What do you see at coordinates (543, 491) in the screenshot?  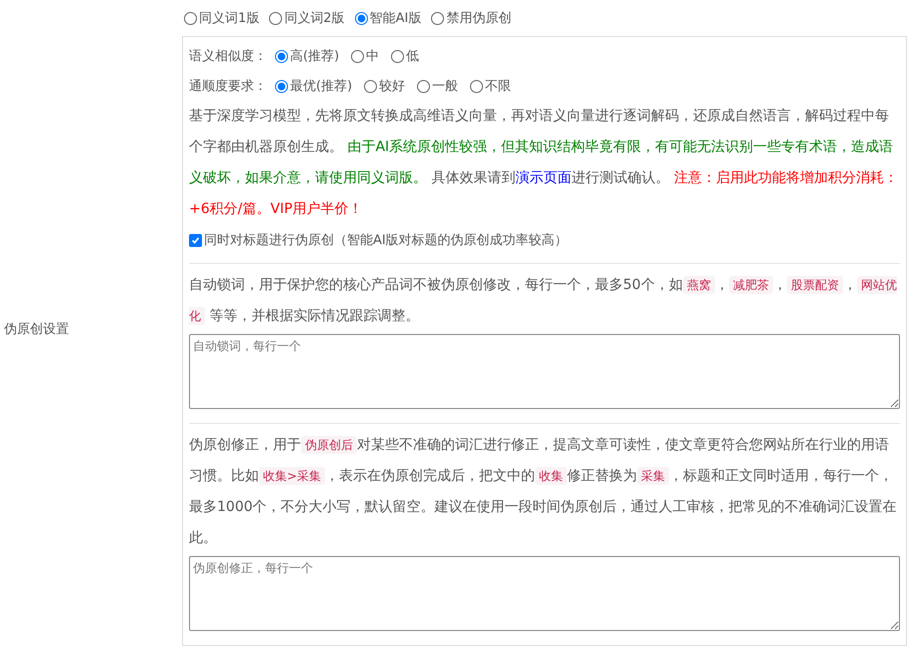 I see `fix-description: 伪原创修正，用于 伪原创后 对某些不准确的词汇进行修正，提高文章可读性，使文章更符合您网站所在行业的用语习惯。比如 收集>采集 ，表示在伪原创完成后，把文中的 收集 修正替换为 采集 ，标题和正文同时适用，每行一个，最多1000个，不分大小写，默认留空。建议在使用一段时间伪原创后，通过人工审核，把常见的不准确词汇设置在此。` at bounding box center [543, 491].